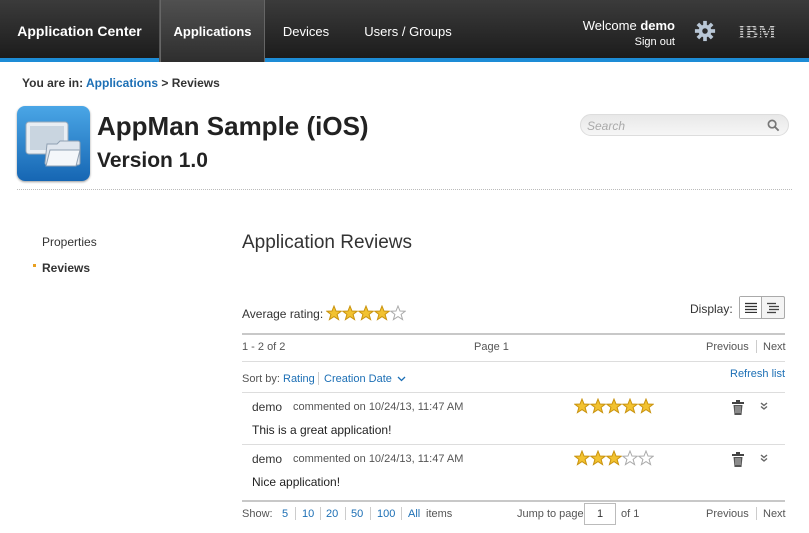 The height and width of the screenshot is (533, 809). Describe the element at coordinates (757, 374) in the screenshot. I see `refresh-list-link: Refresh list` at that location.